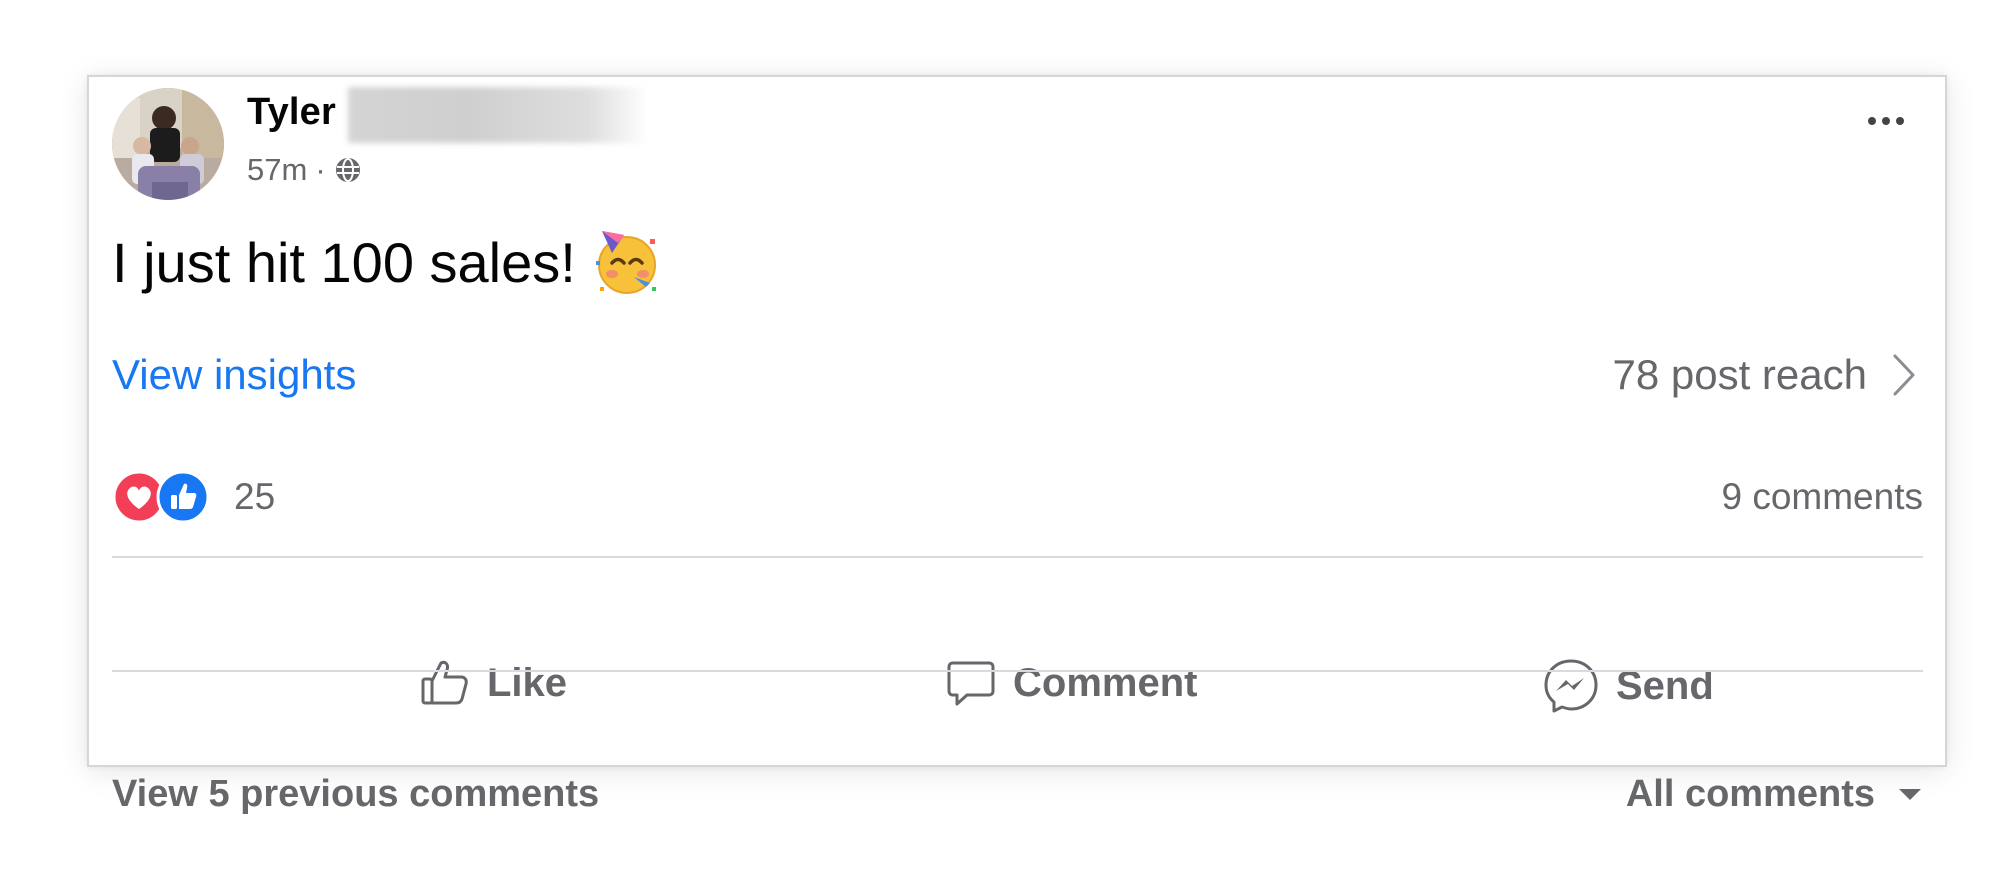  I want to click on comment-button: Comment, so click(1071, 683).